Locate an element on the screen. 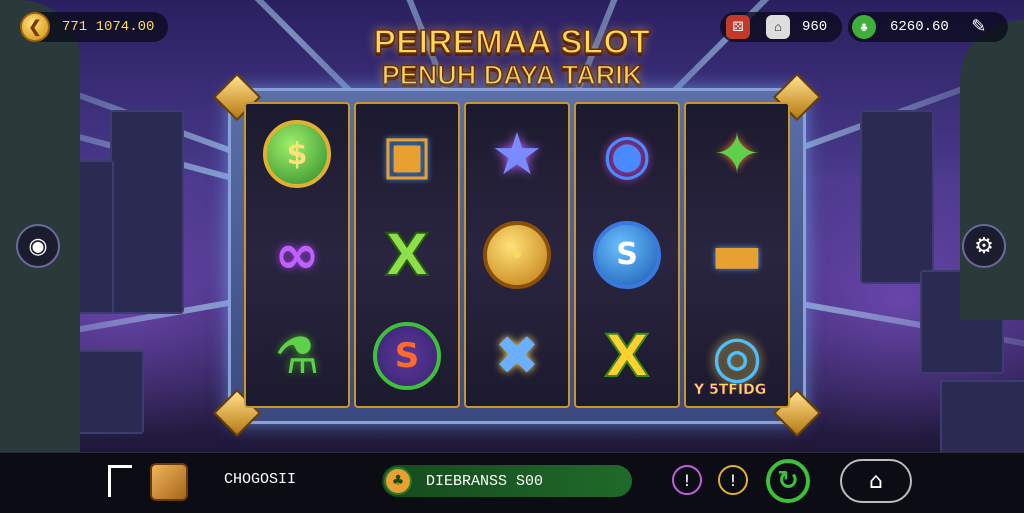 The height and width of the screenshot is (513, 1024). ring-ticket-icon: ◉ is located at coordinates (627, 154).